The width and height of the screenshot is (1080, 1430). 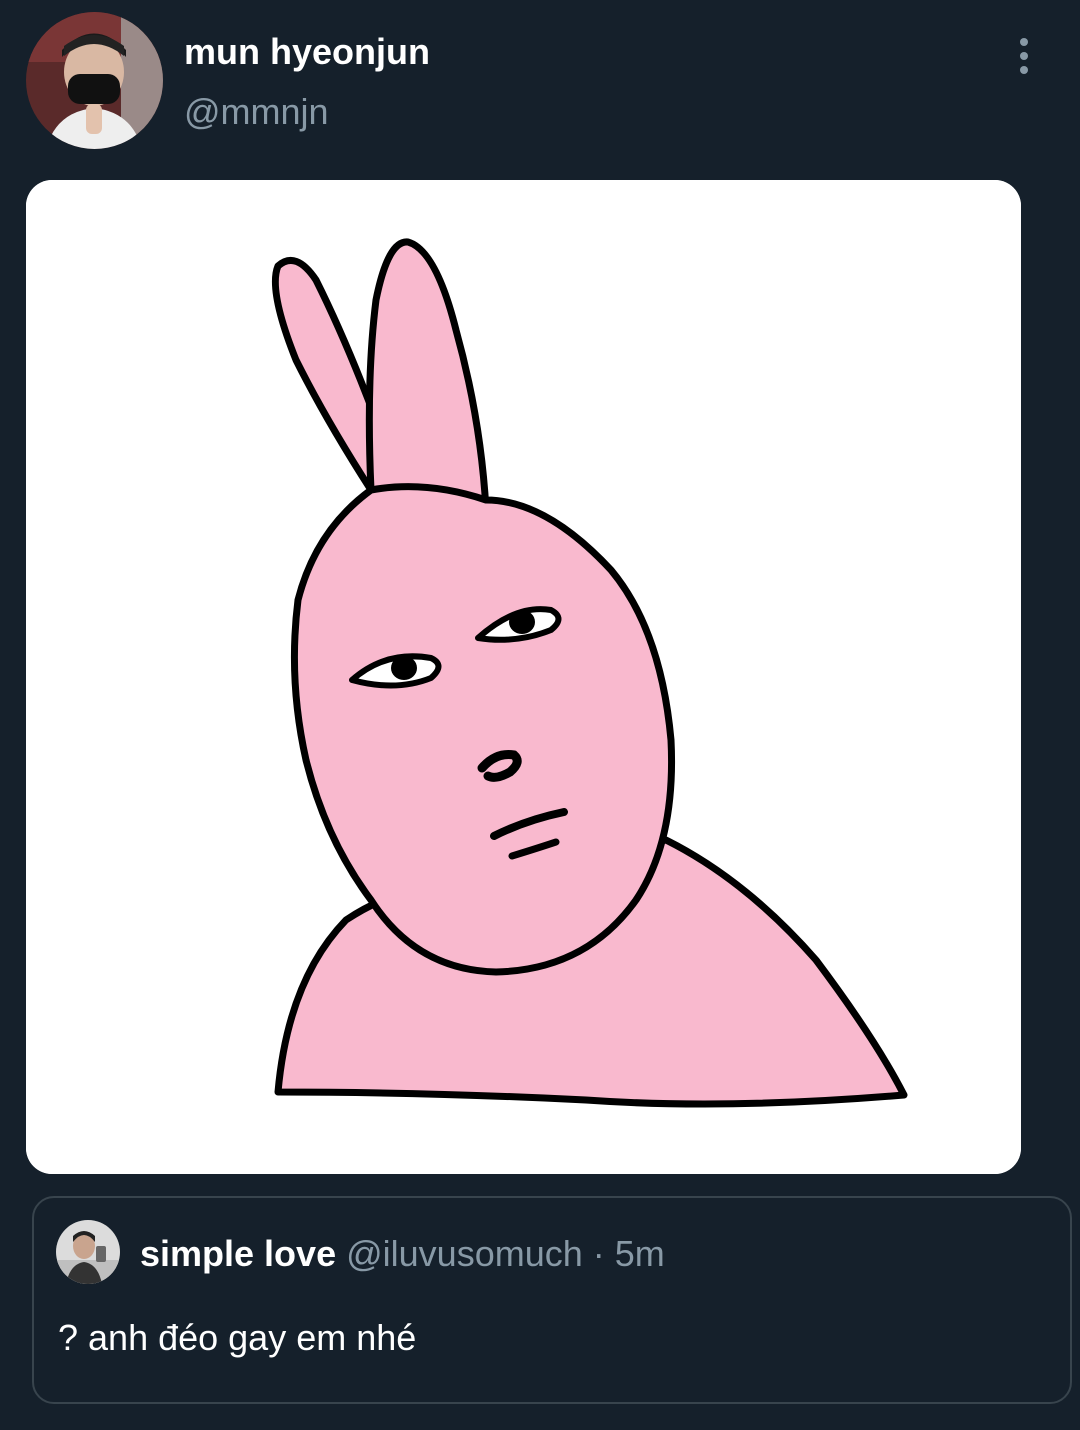 What do you see at coordinates (307, 52) in the screenshot?
I see `author-display-name: mun hyeonjun` at bounding box center [307, 52].